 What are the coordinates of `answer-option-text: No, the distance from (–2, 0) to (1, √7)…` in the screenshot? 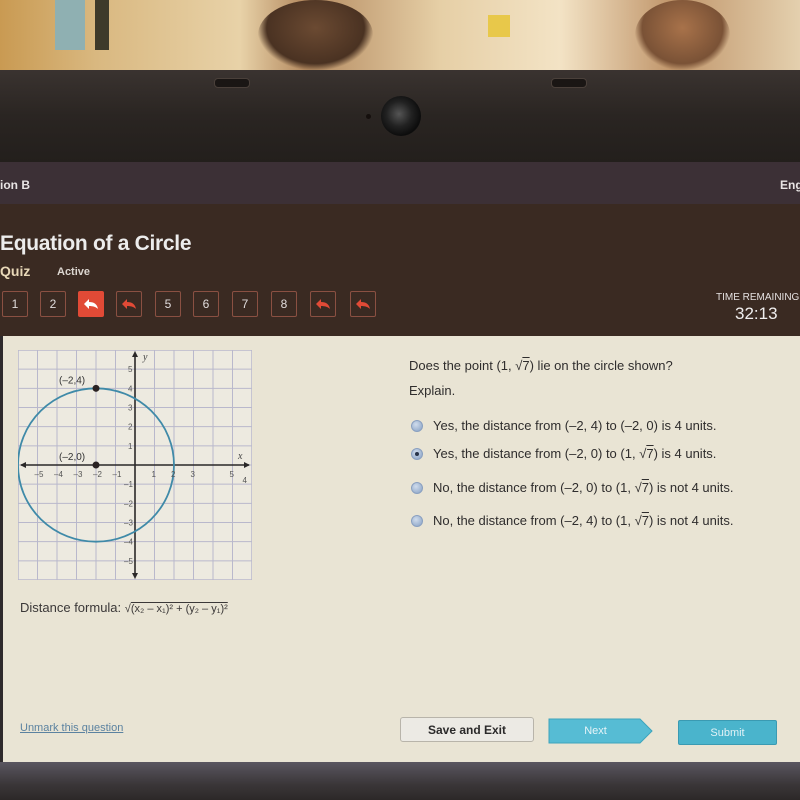 It's located at (583, 487).